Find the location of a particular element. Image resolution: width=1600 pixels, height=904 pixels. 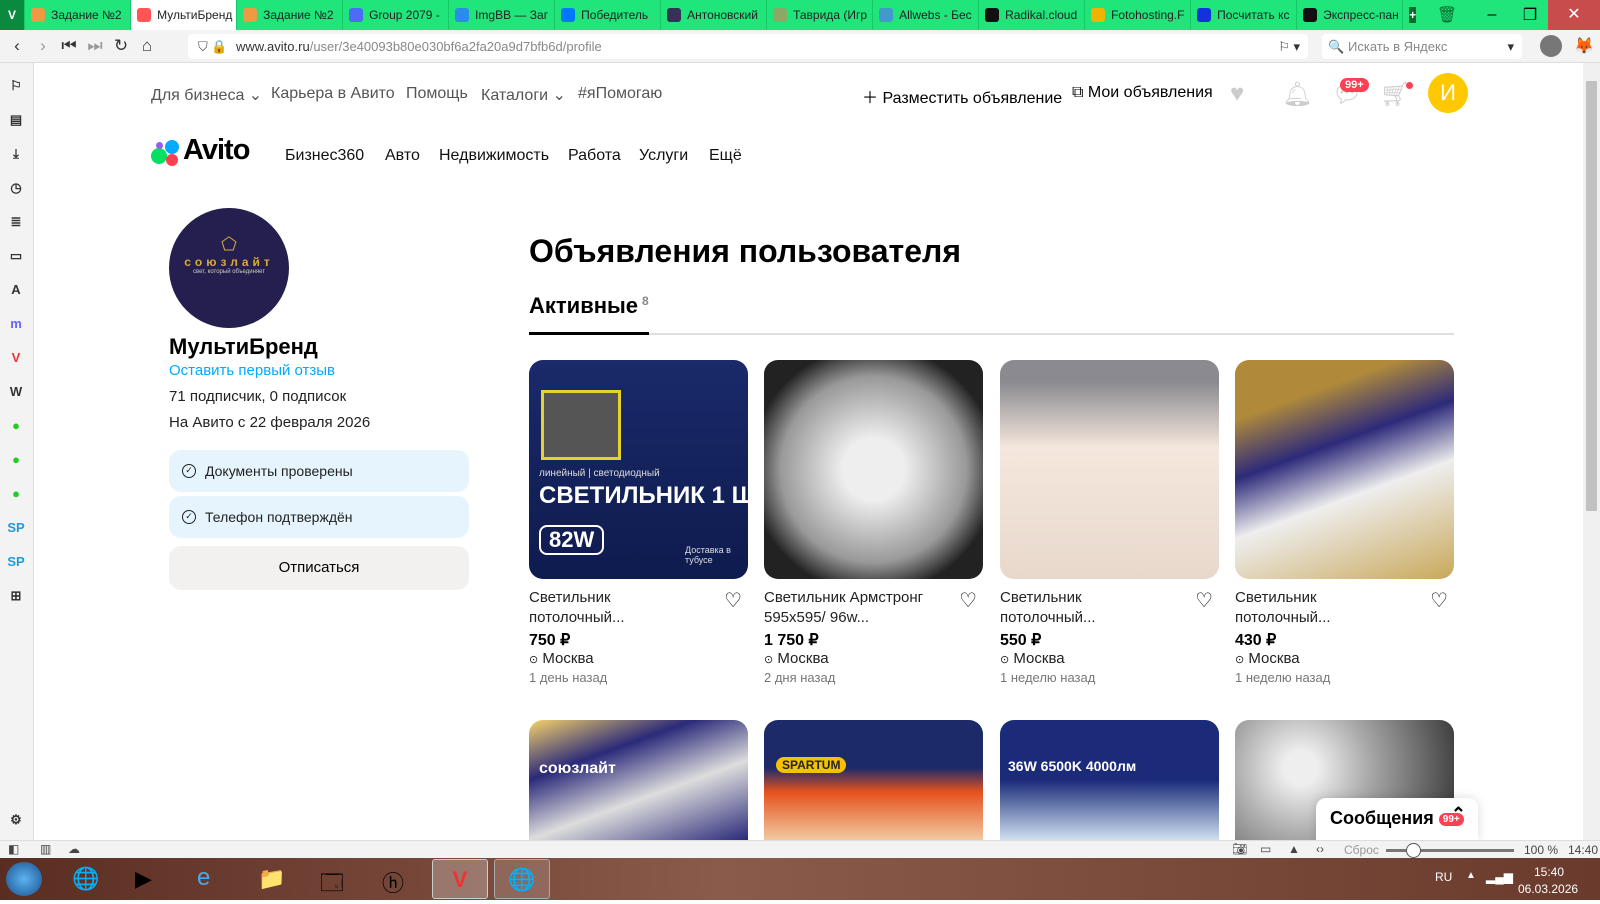

browser-tab: Group 2079 - is located at coordinates (396, 15).